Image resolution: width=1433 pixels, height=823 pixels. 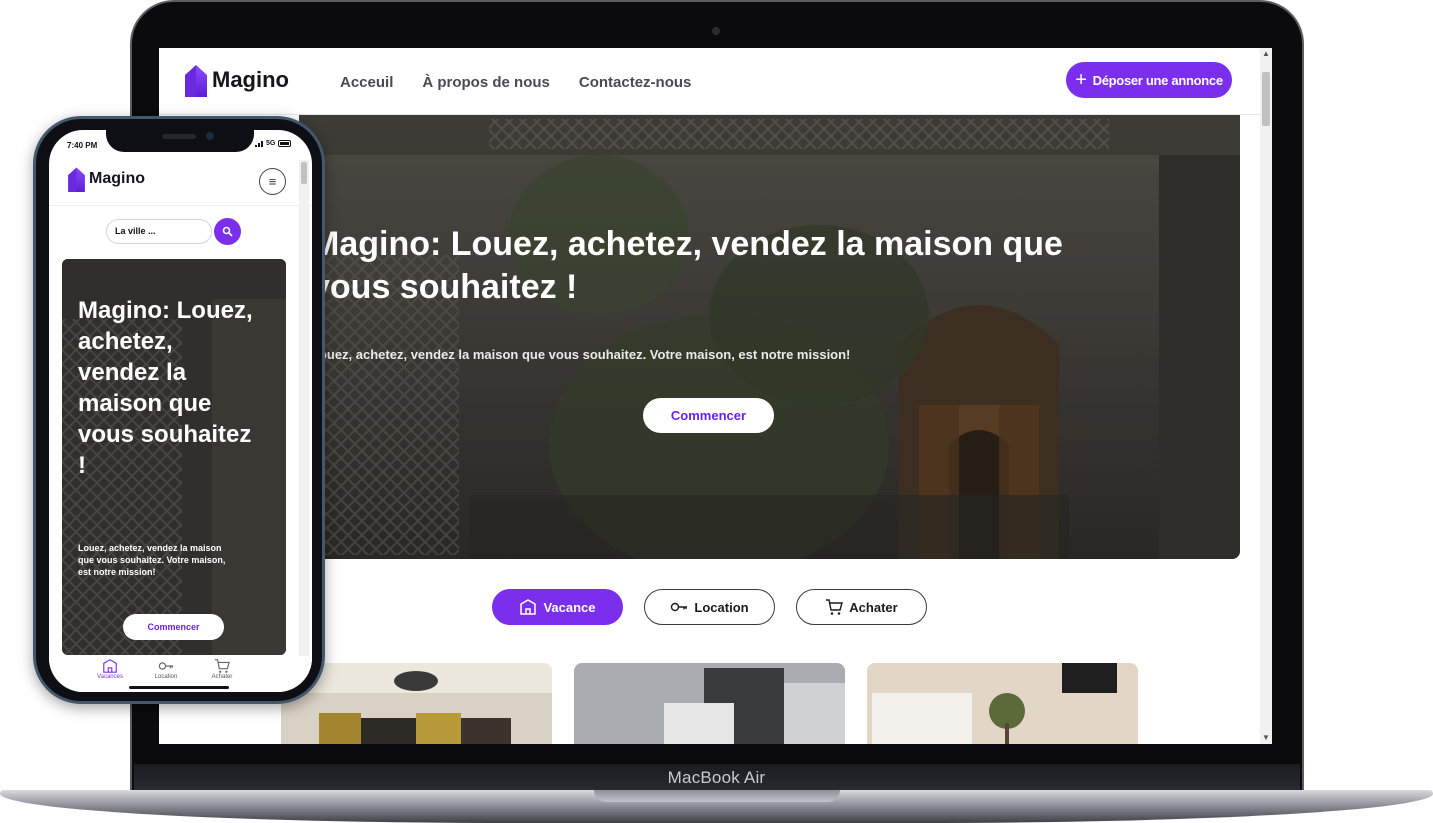 I want to click on tab-vacance-label: Vacance, so click(x=569, y=607).